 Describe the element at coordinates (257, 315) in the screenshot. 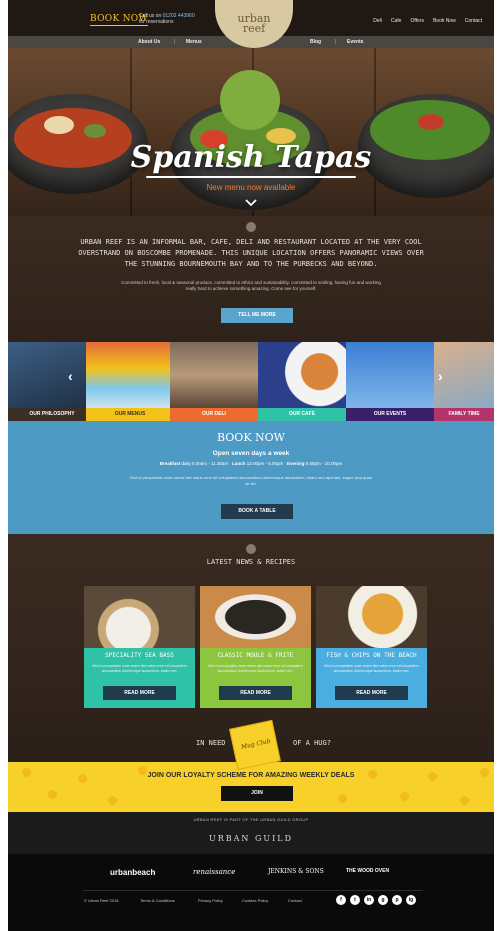

I see `tell-me-more-button: TELL ME MORE` at that location.